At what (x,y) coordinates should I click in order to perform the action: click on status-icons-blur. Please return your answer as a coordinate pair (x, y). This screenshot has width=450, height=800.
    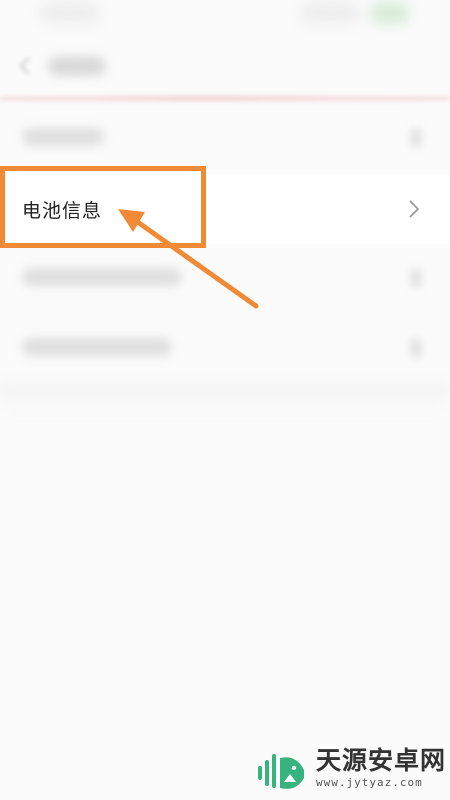
    Looking at the image, I should click on (330, 13).